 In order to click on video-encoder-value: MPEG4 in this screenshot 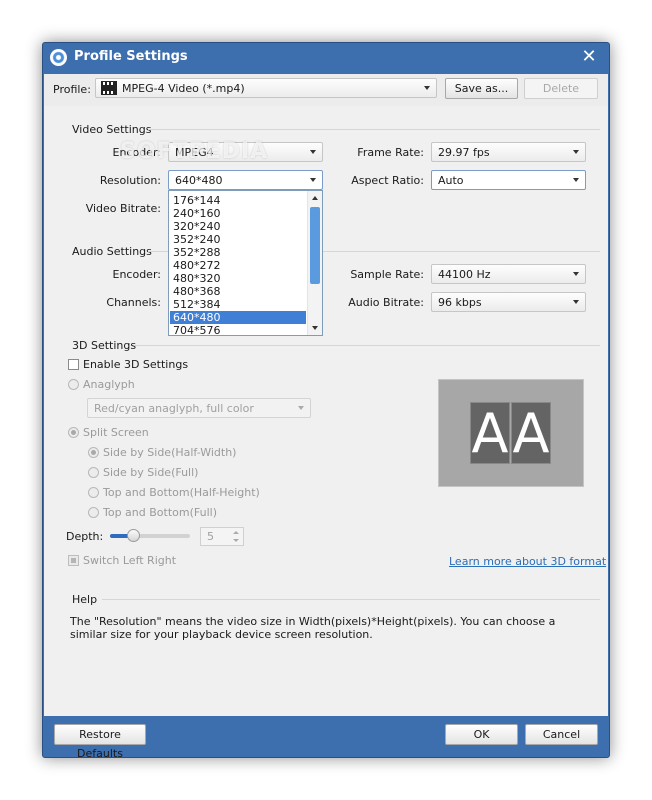, I will do `click(194, 152)`.